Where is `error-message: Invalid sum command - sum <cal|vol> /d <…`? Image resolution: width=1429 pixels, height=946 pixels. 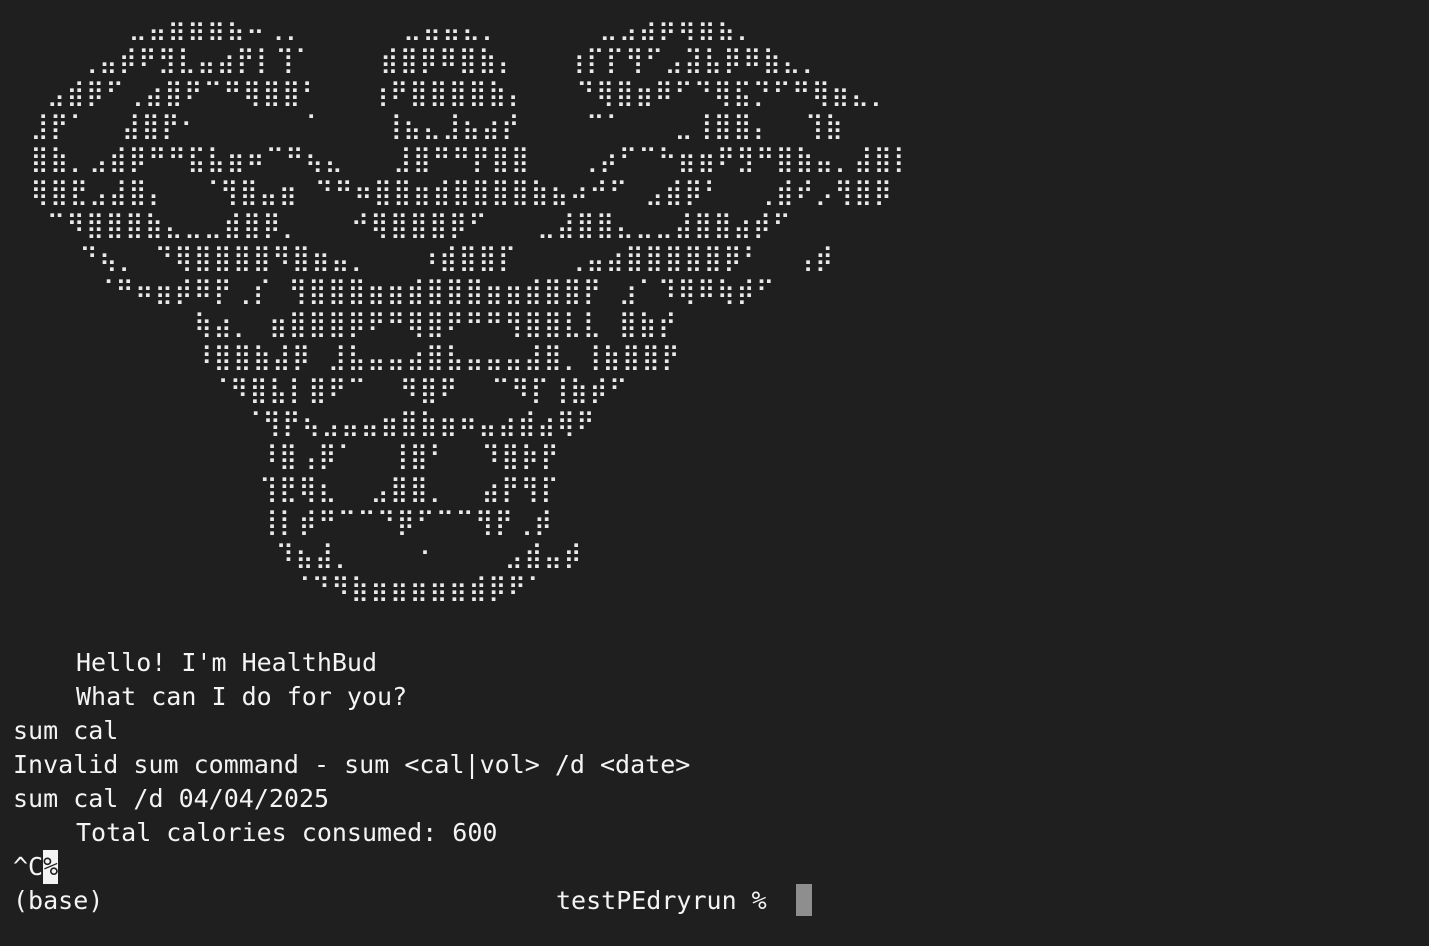 error-message: Invalid sum command - sum <cal|vol> /d <… is located at coordinates (352, 764).